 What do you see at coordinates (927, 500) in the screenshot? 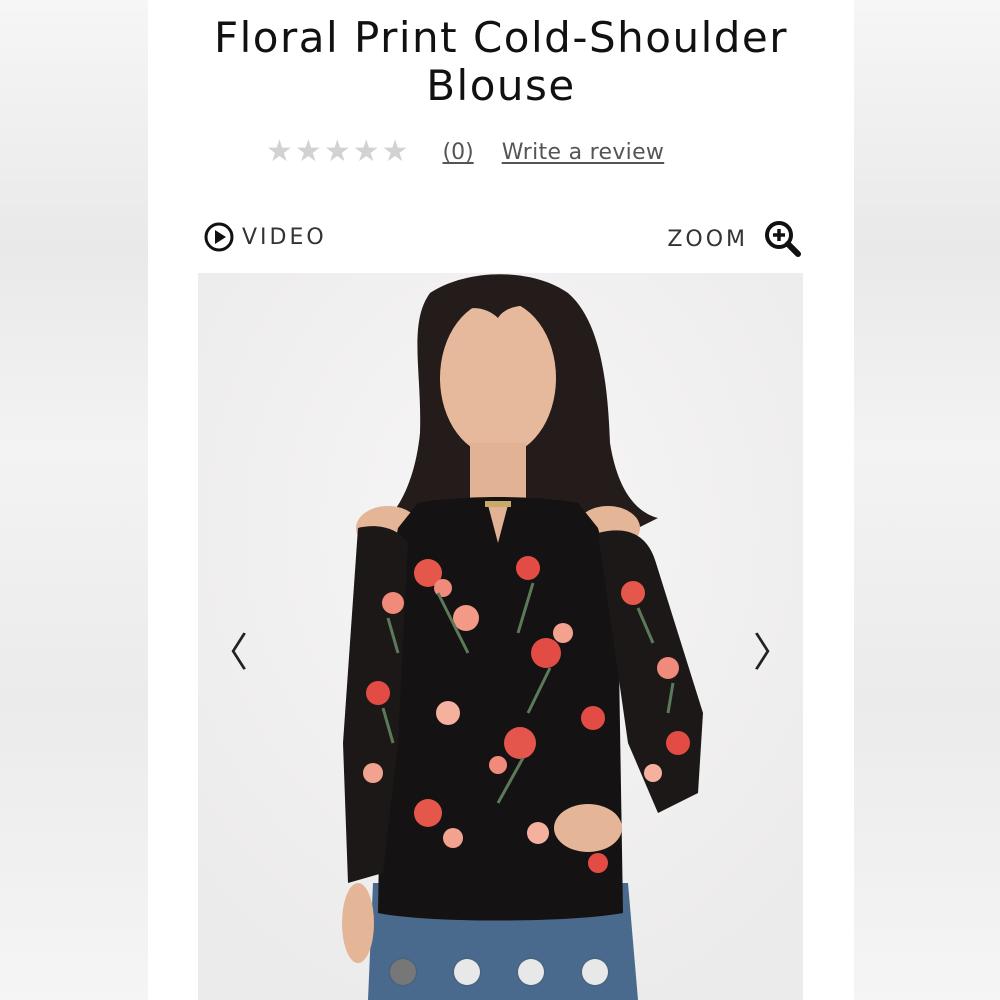
I see `right-backdrop` at bounding box center [927, 500].